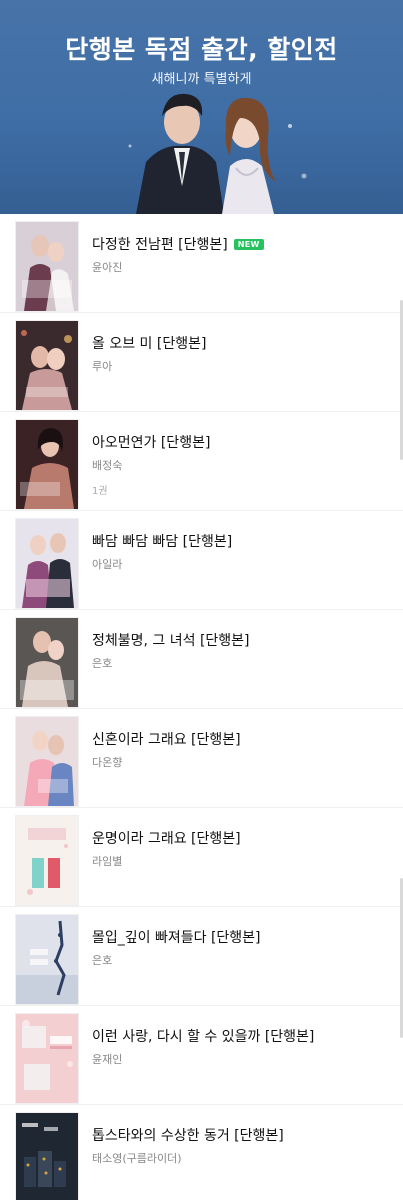 The image size is (403, 1200). Describe the element at coordinates (201, 857) in the screenshot. I see `book-item: 운명이라 그래요 [단행본] 라임별` at that location.